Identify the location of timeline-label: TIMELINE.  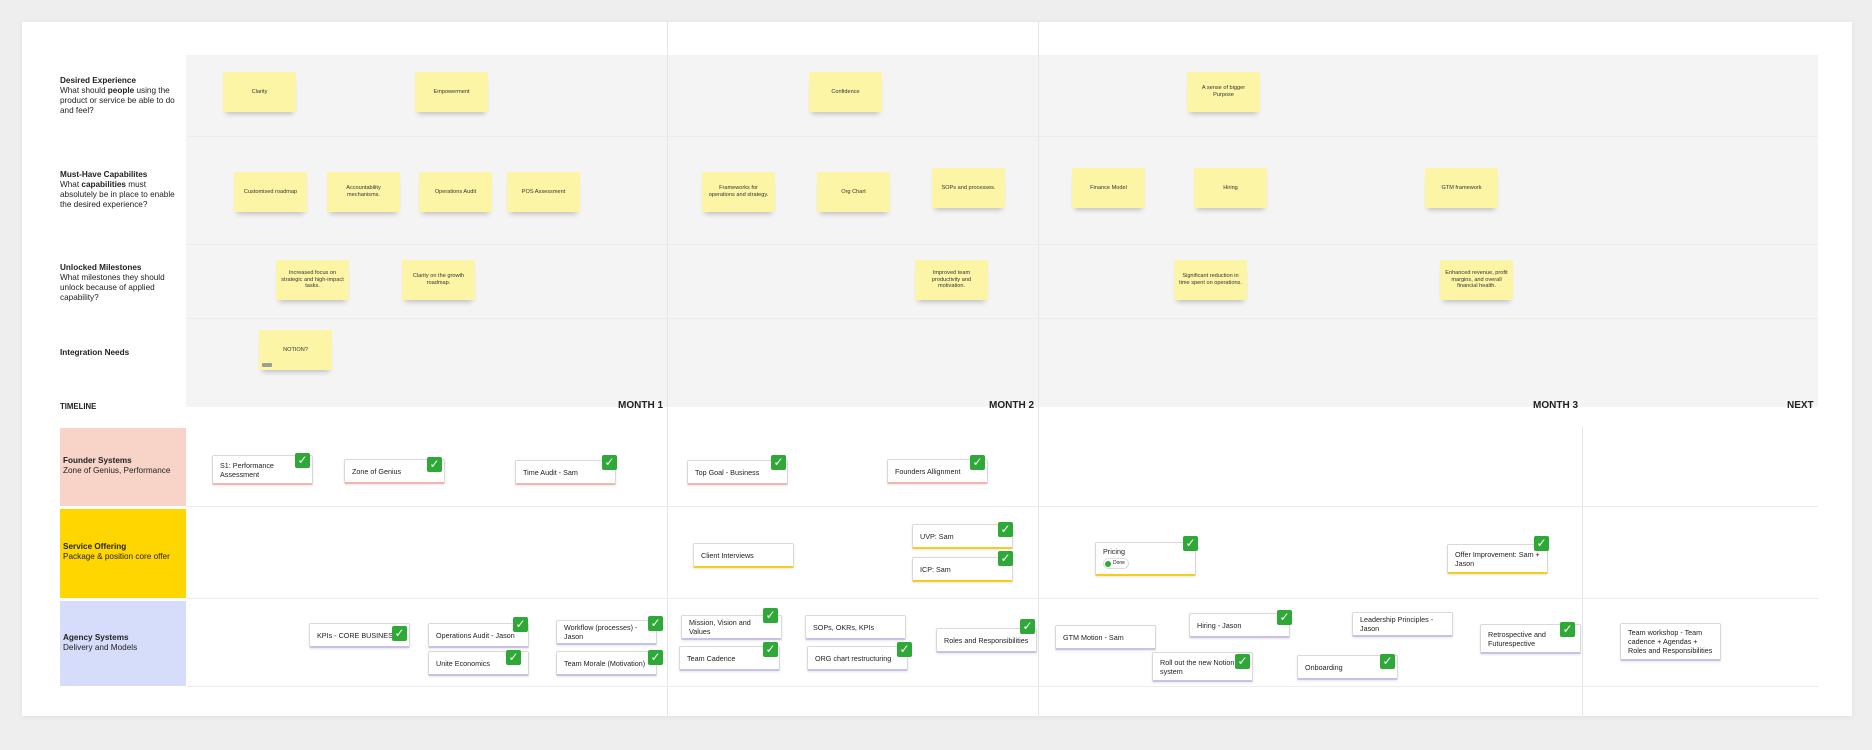
(78, 406).